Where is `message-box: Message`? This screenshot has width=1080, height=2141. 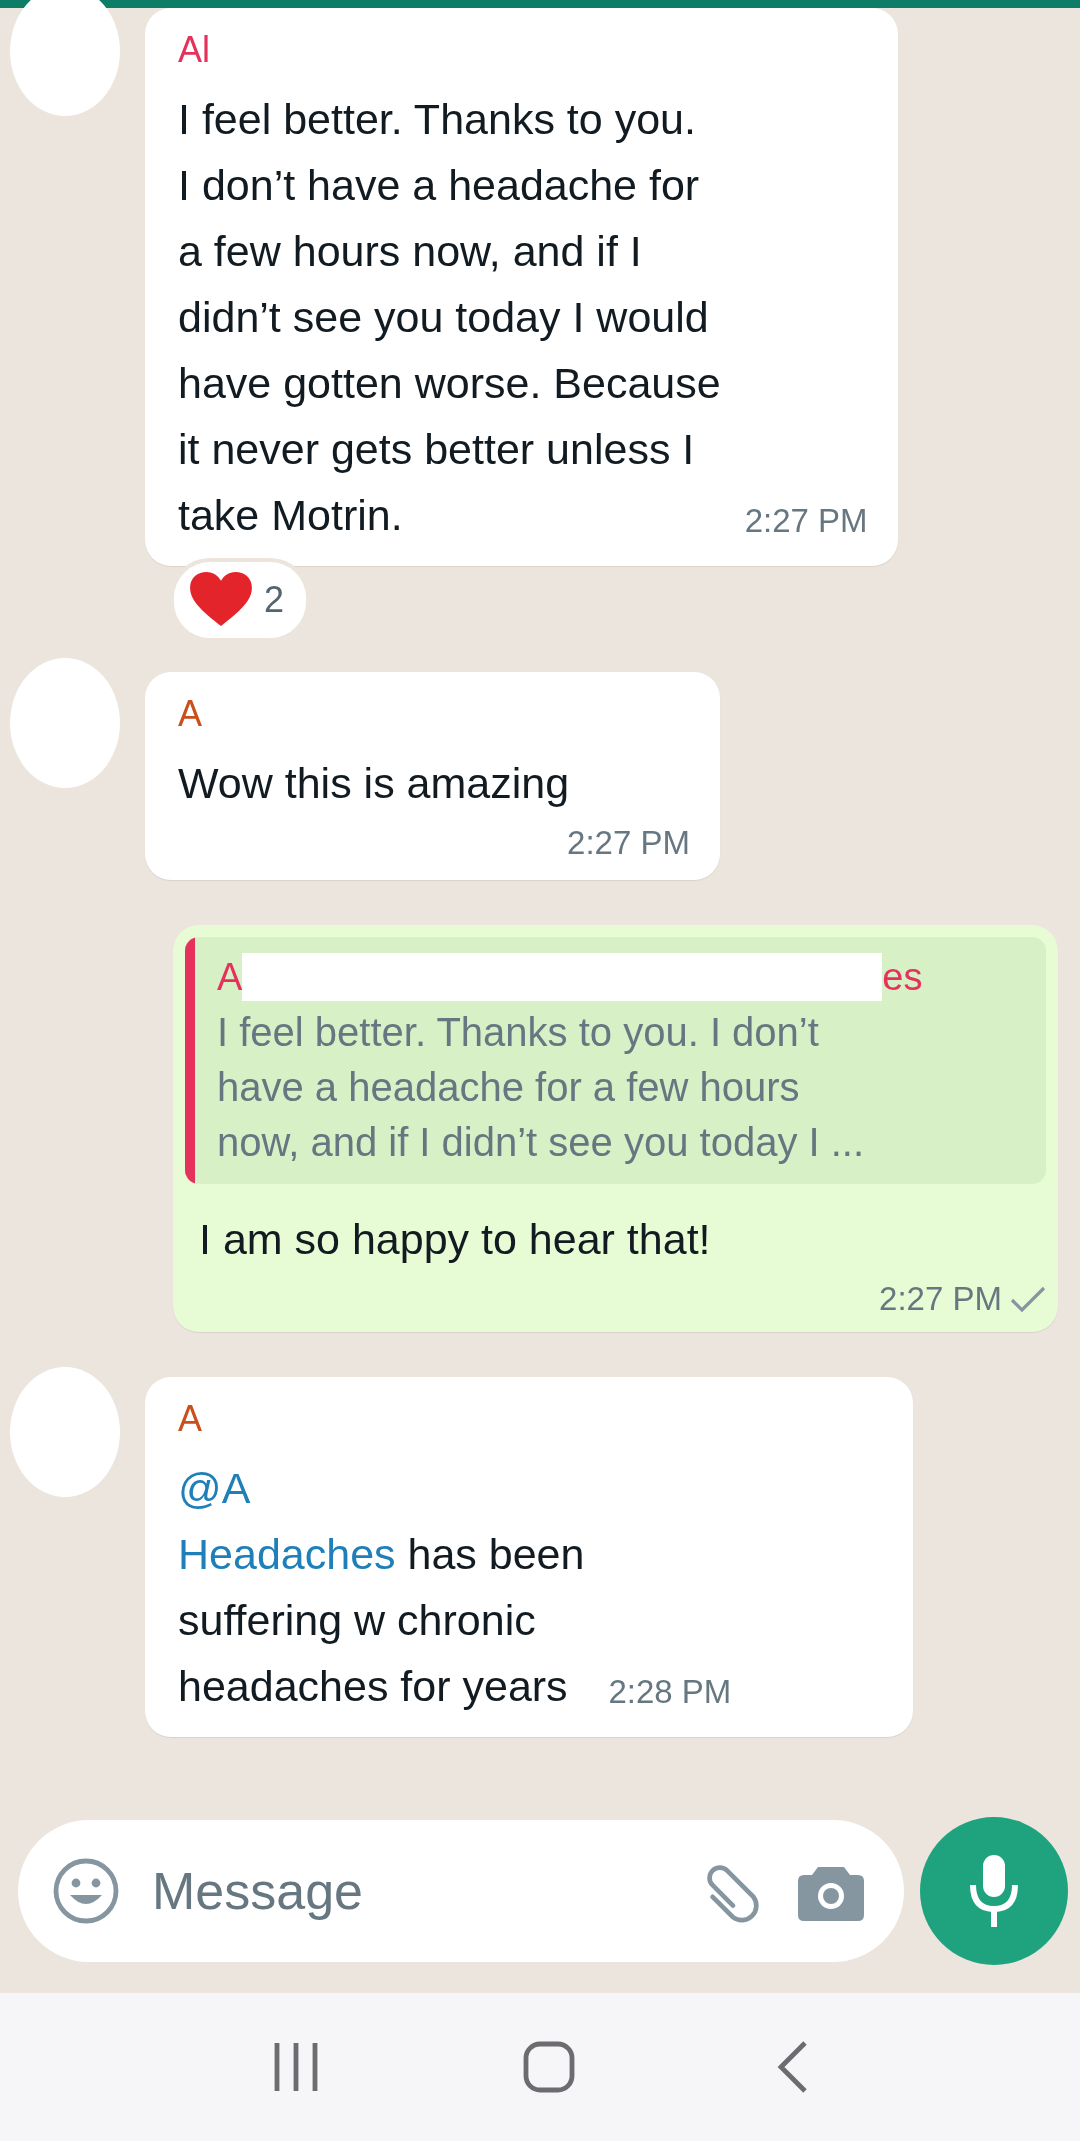 message-box: Message is located at coordinates (461, 1891).